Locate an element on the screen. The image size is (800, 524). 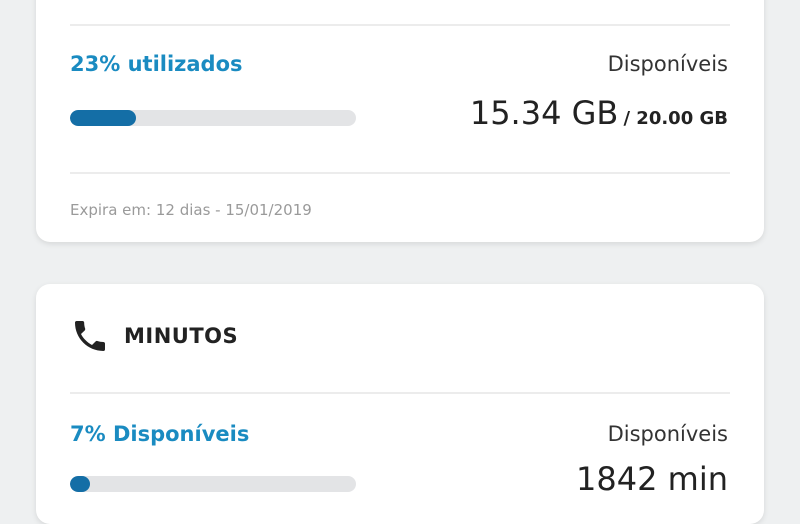
usage-percent-label: 23% utilizados is located at coordinates (156, 64).